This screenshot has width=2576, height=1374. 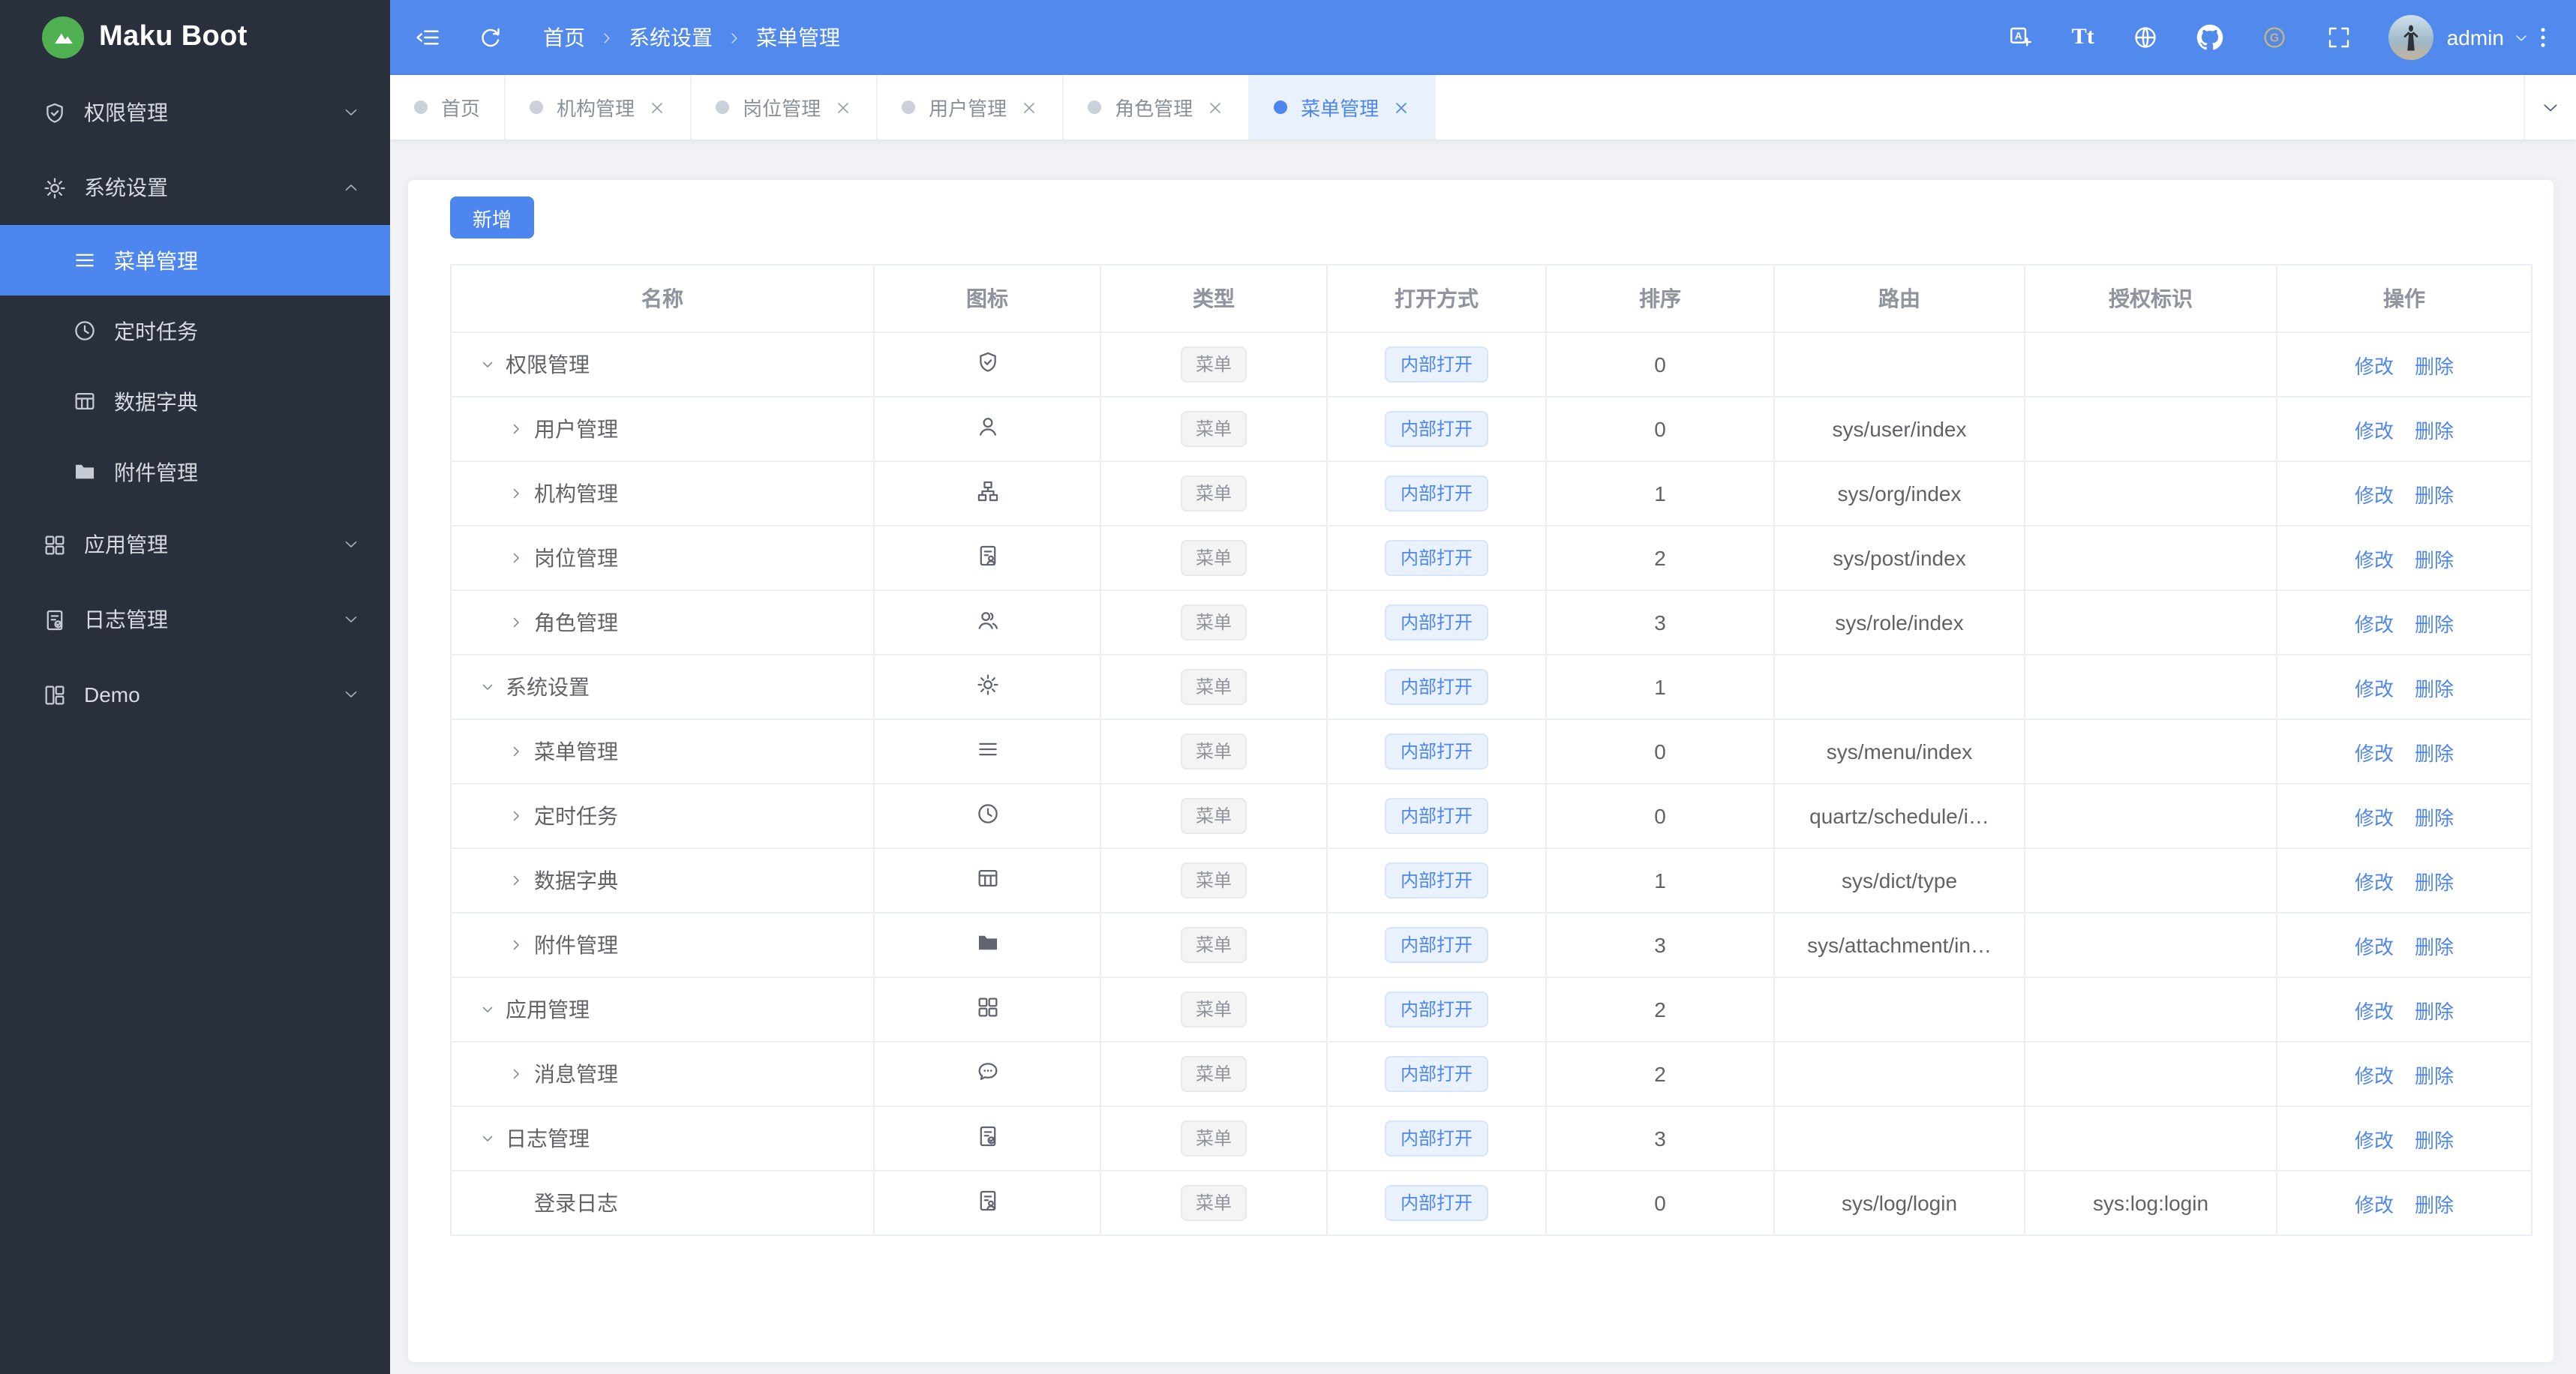 I want to click on globe-icon, so click(x=2145, y=37).